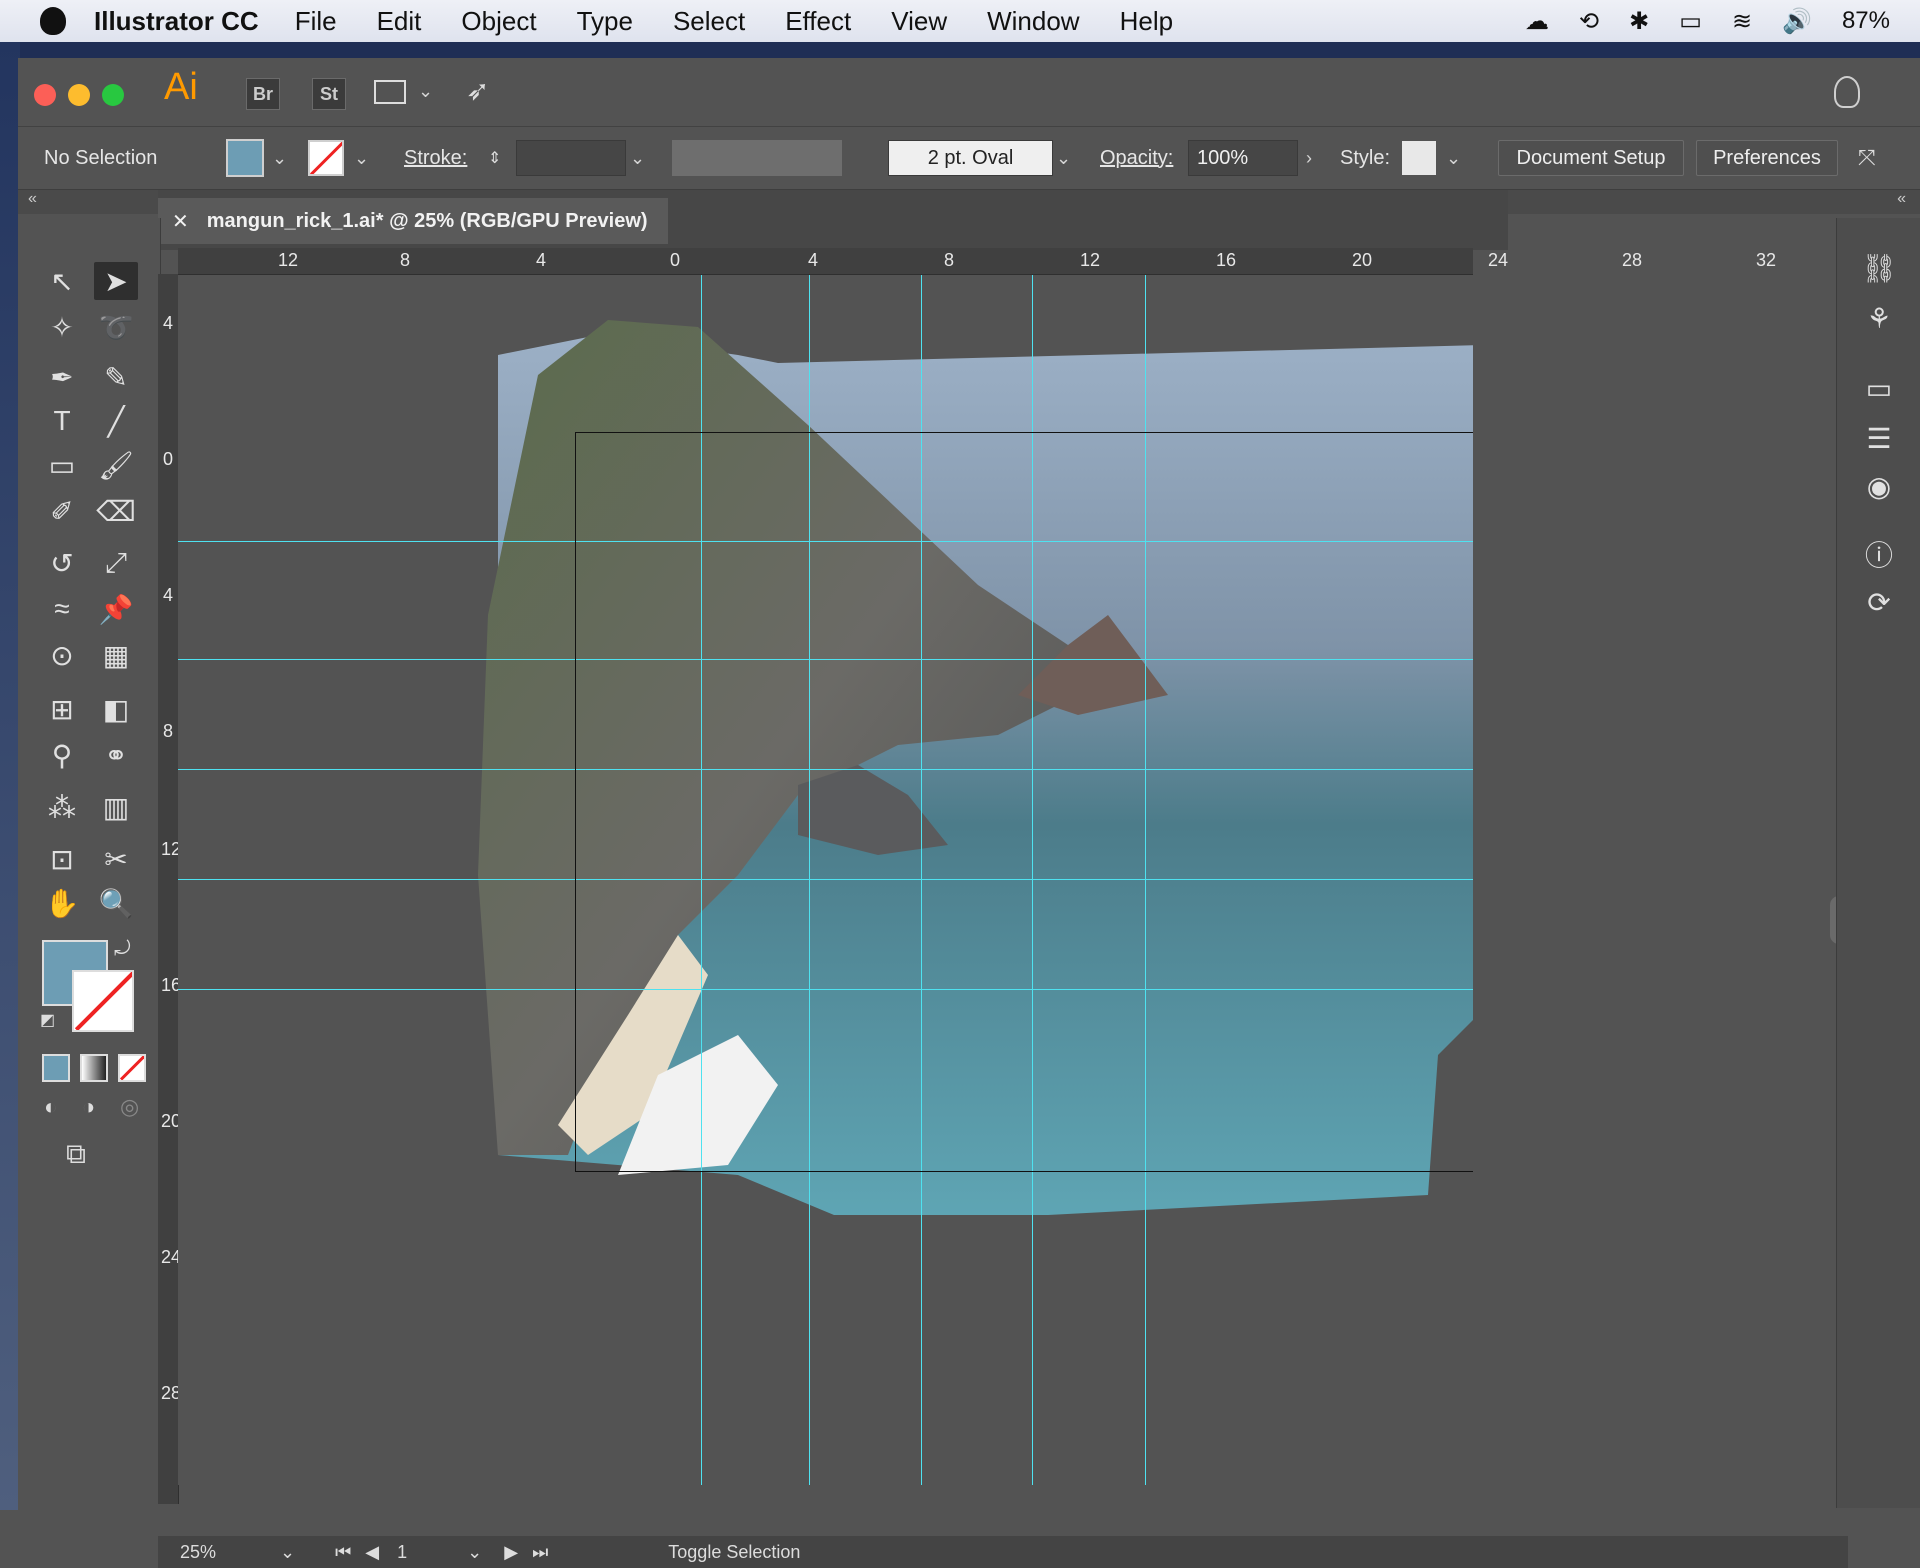 This screenshot has height=1568, width=1920. What do you see at coordinates (390, 92) in the screenshot?
I see `arrange-documents-icon` at bounding box center [390, 92].